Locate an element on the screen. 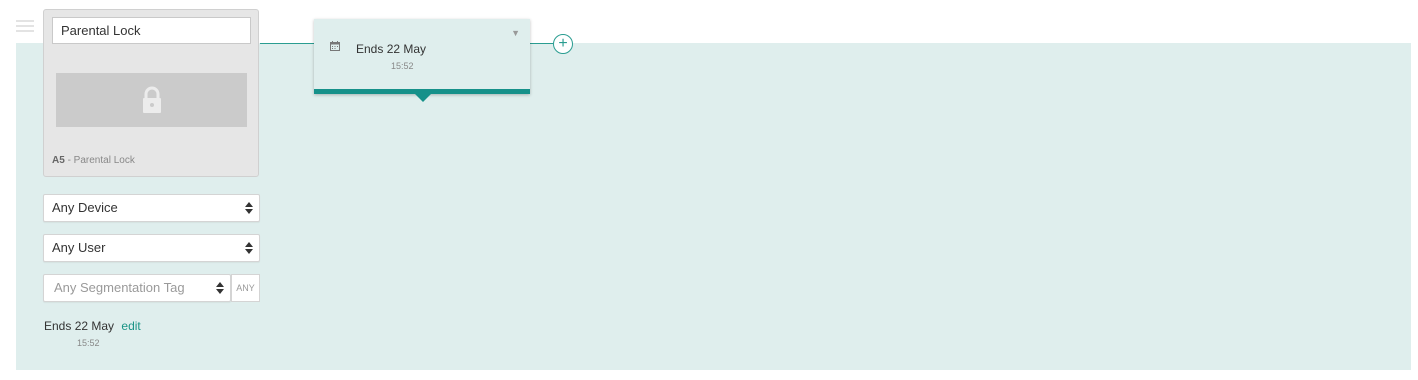  device-select: Any Device is located at coordinates (151, 208).